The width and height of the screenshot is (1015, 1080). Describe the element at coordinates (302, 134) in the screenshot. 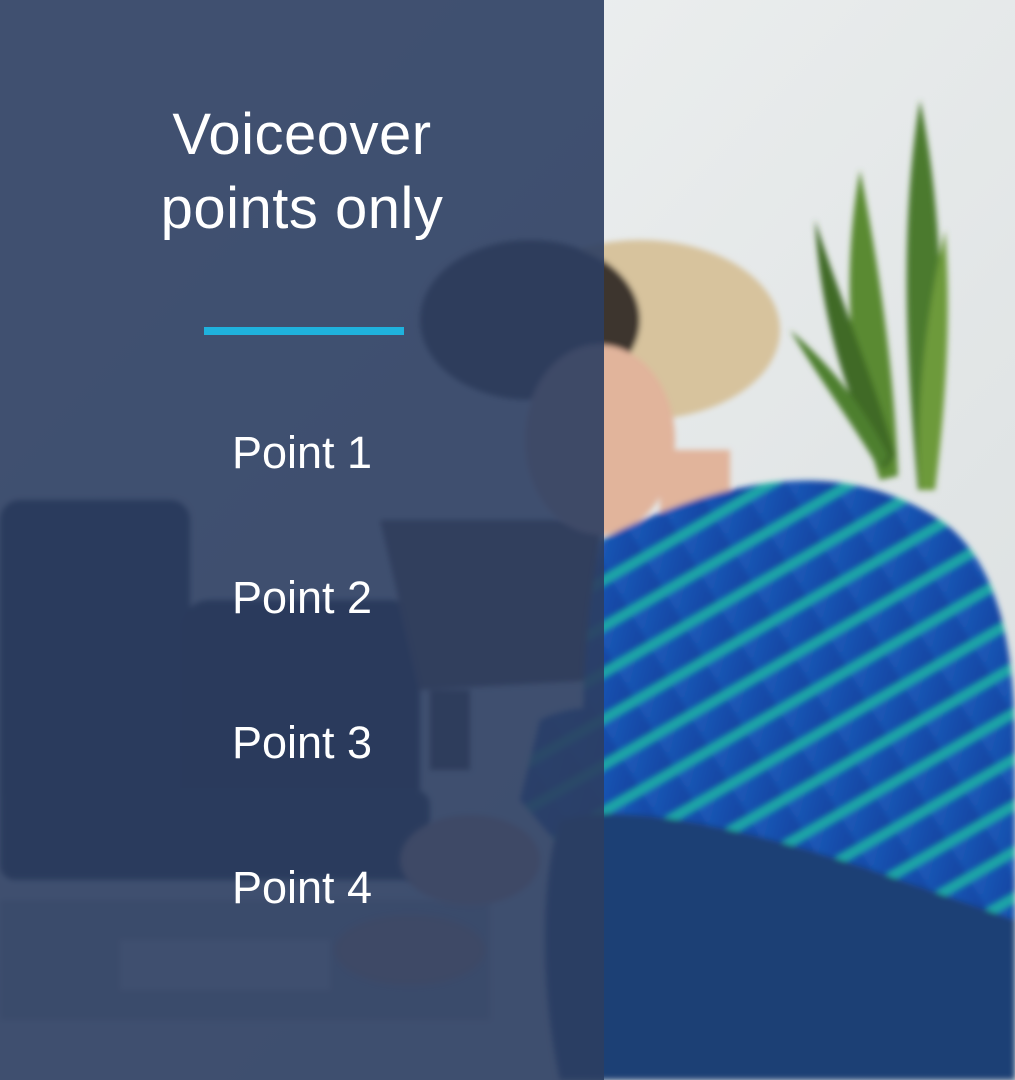

I see `title-line-1: Voiceover` at that location.